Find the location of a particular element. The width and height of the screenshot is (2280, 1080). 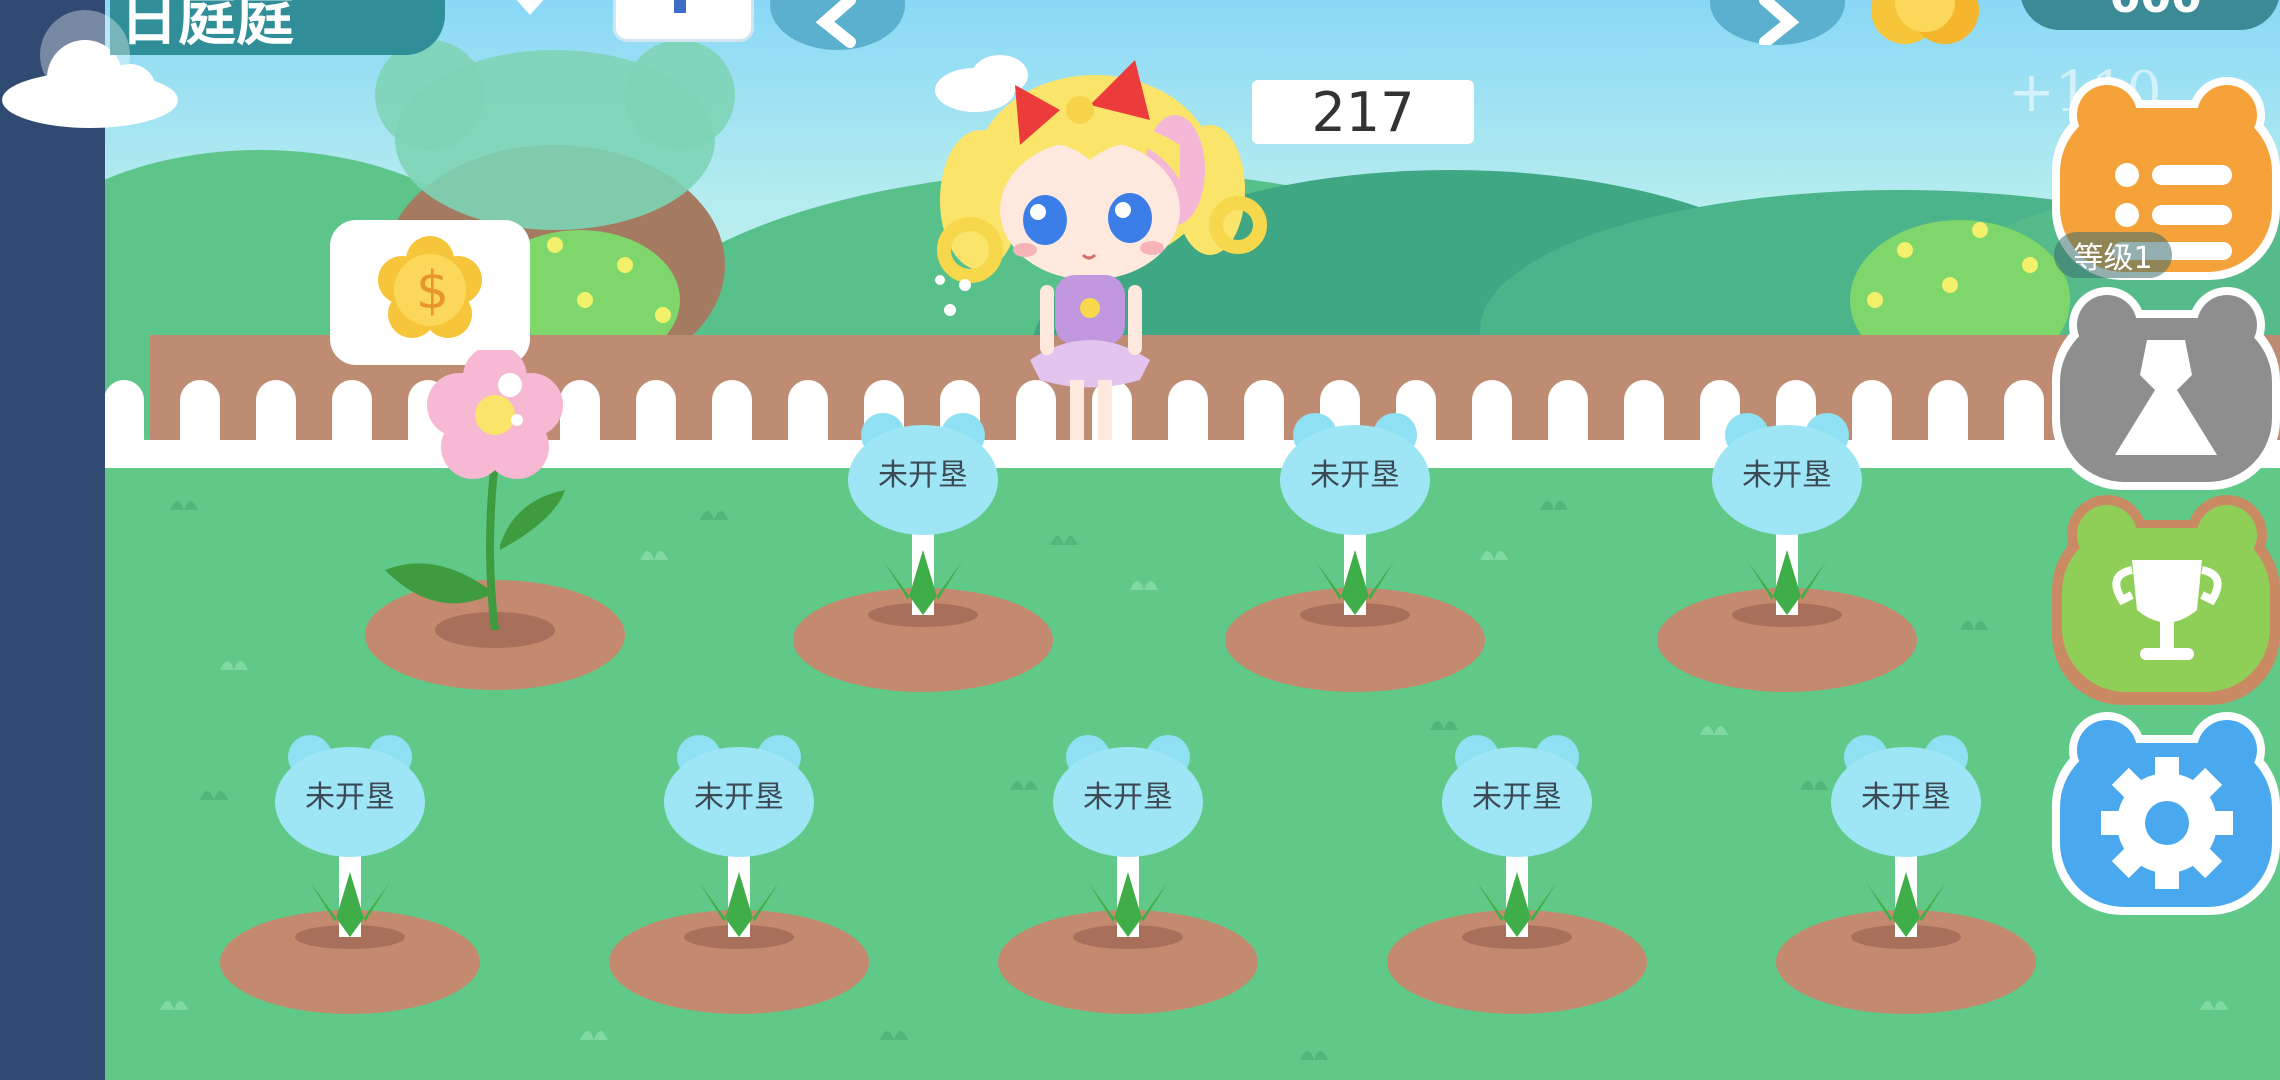

coin-value: 000 is located at coordinates (2156, 11).